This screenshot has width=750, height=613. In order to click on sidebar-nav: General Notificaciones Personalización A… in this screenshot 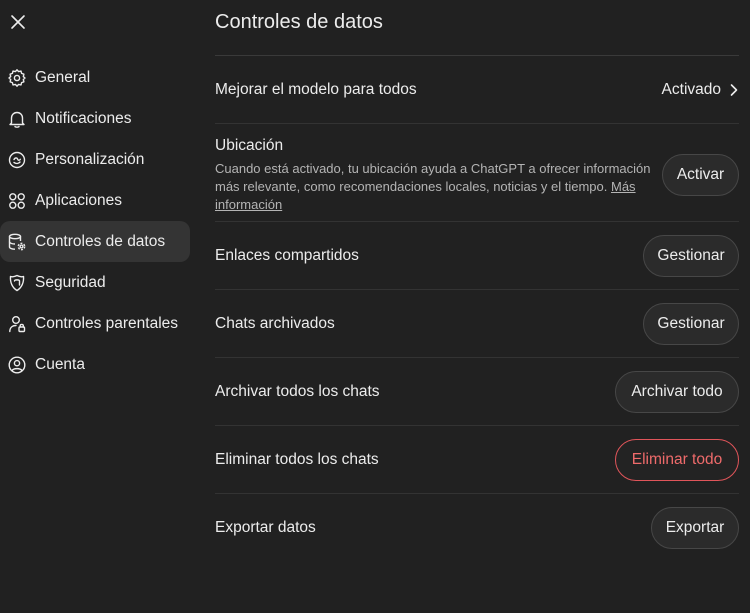, I will do `click(95, 221)`.